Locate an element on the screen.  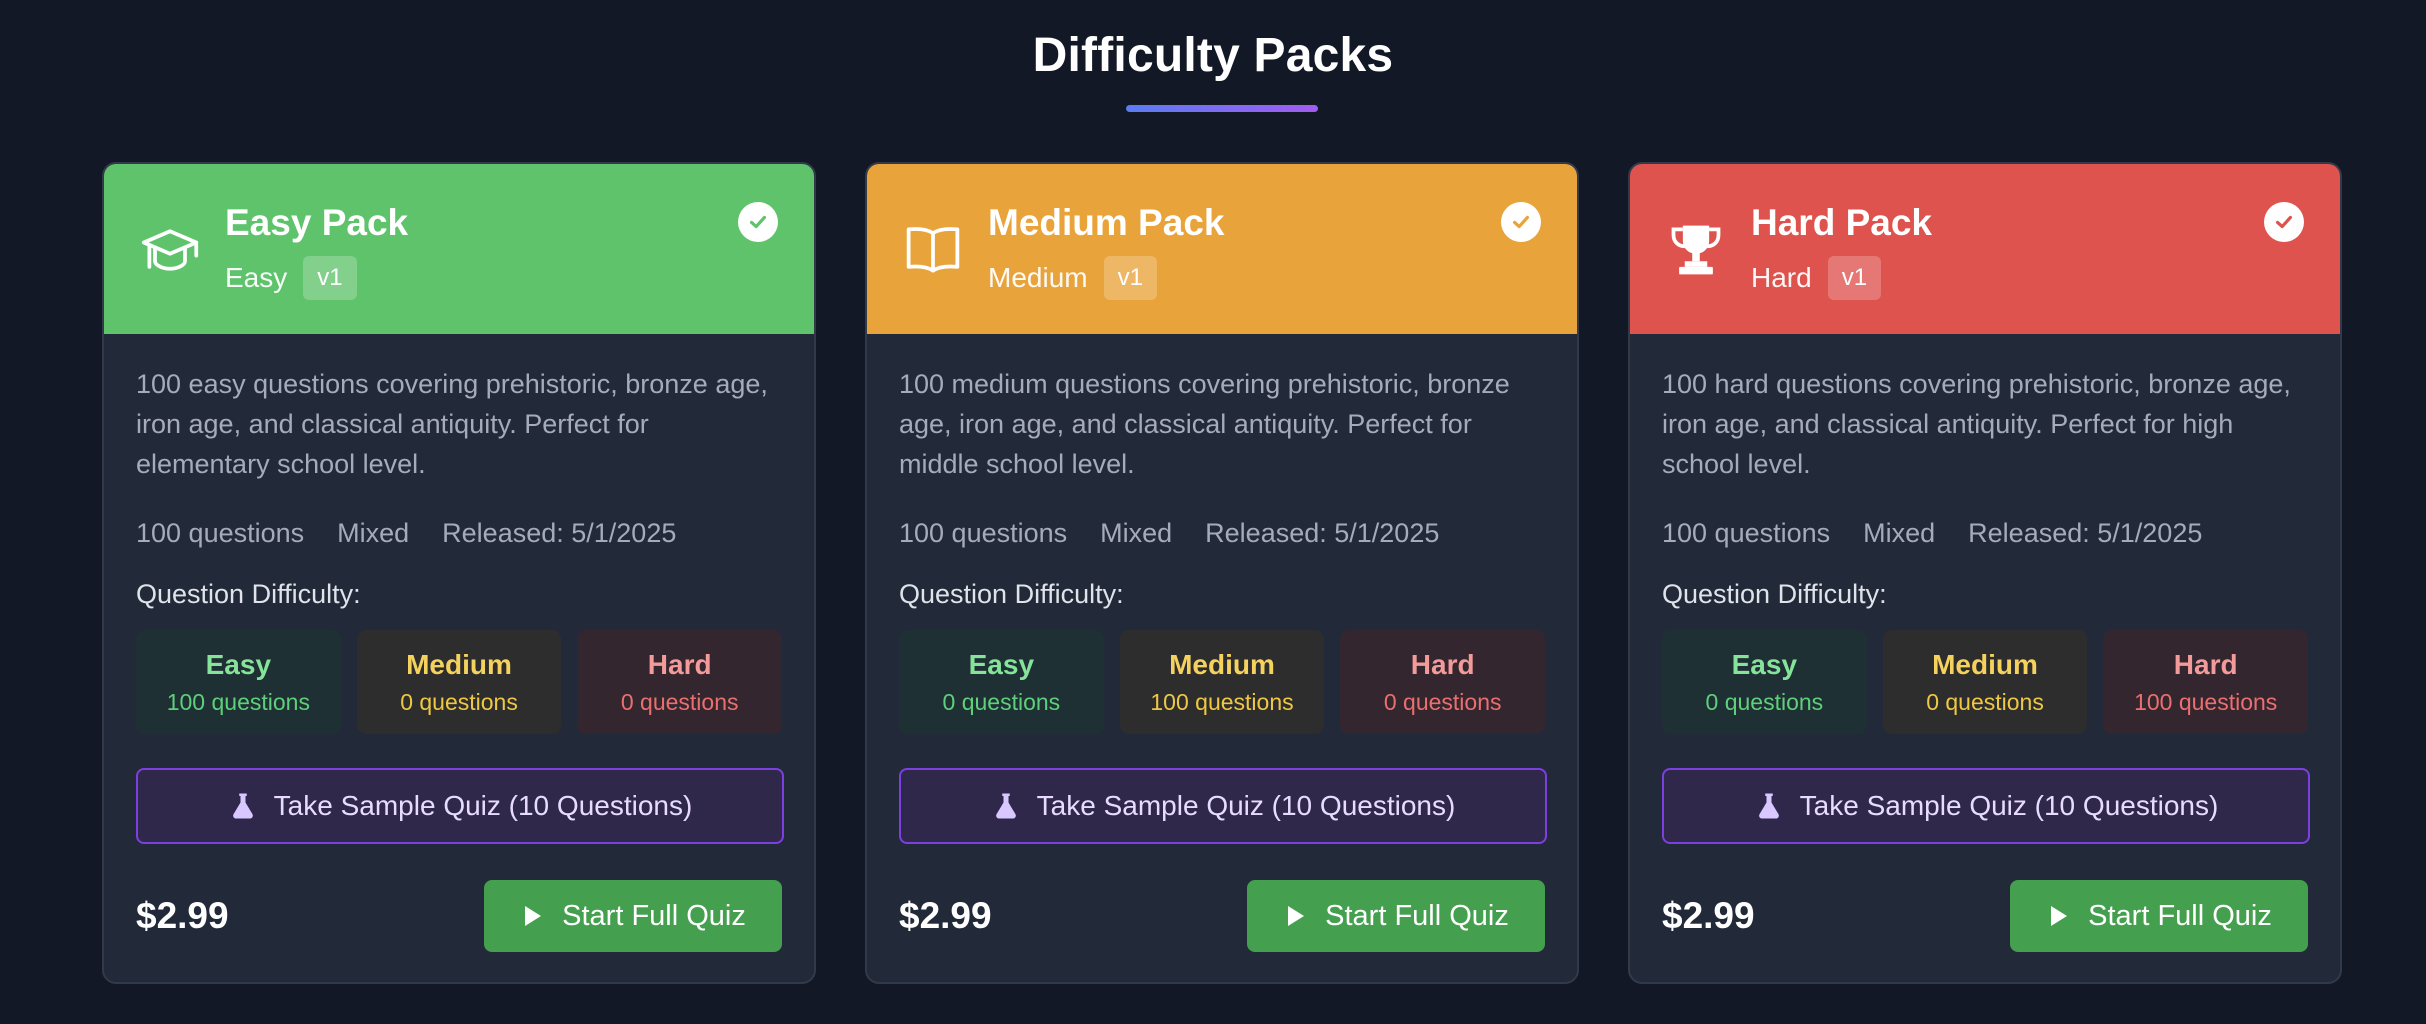
book-open-icon is located at coordinates (933, 250).